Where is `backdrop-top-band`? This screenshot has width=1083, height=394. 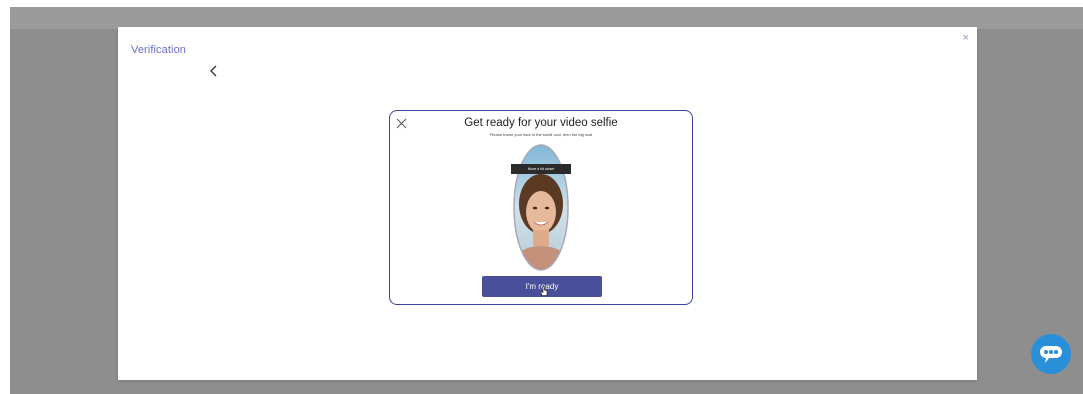 backdrop-top-band is located at coordinates (546, 18).